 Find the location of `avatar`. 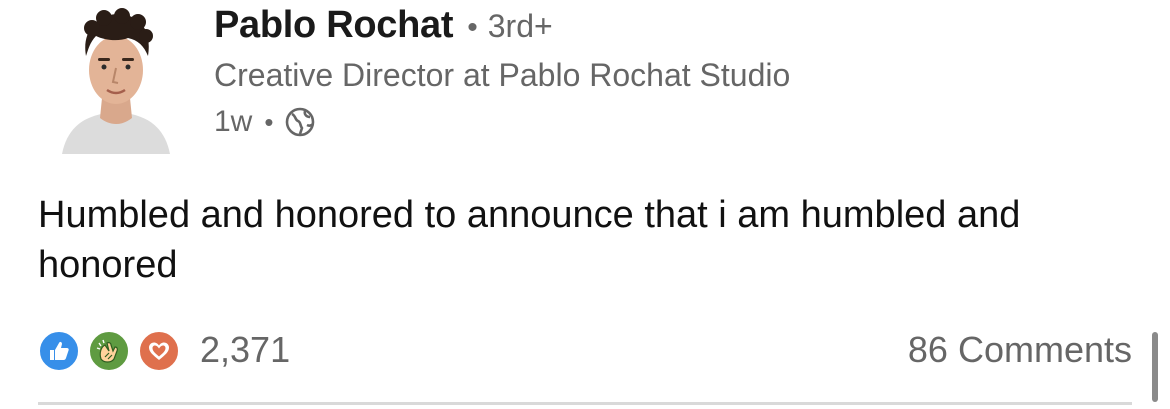

avatar is located at coordinates (116, 80).